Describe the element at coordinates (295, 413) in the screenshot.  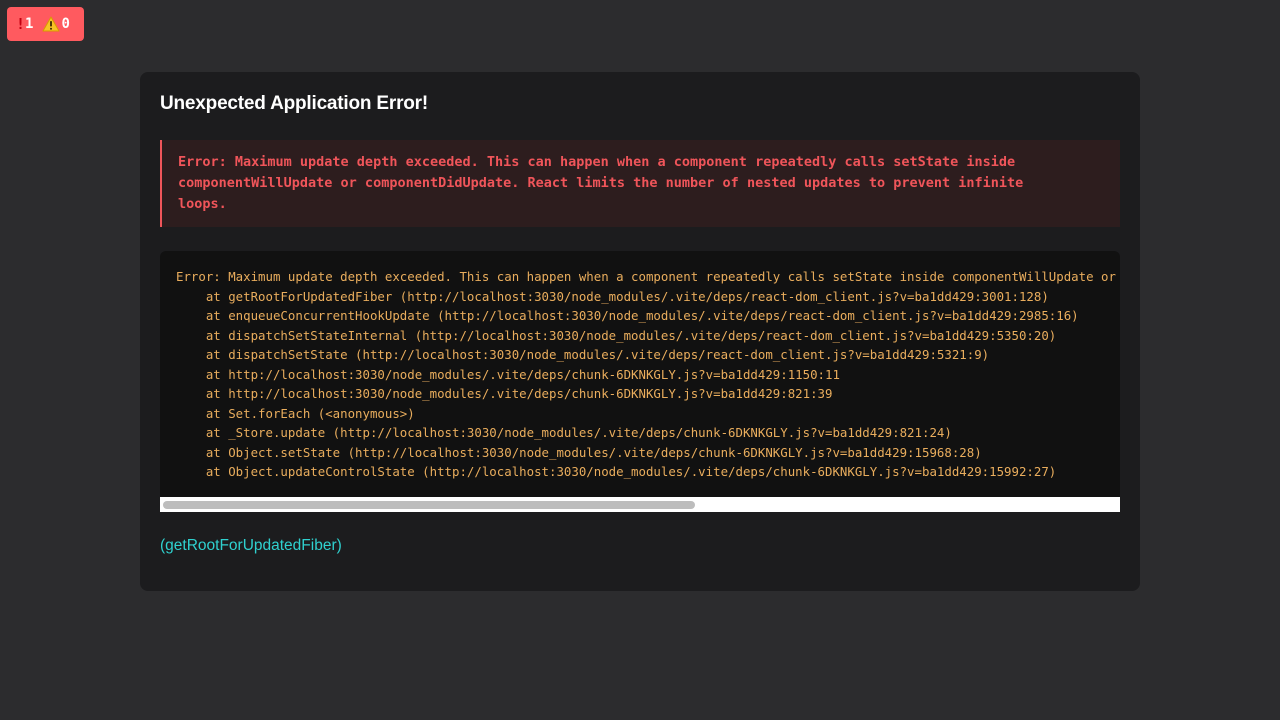
I see `stack-trace-line: at Set.forEach (<anonymous>)` at that location.